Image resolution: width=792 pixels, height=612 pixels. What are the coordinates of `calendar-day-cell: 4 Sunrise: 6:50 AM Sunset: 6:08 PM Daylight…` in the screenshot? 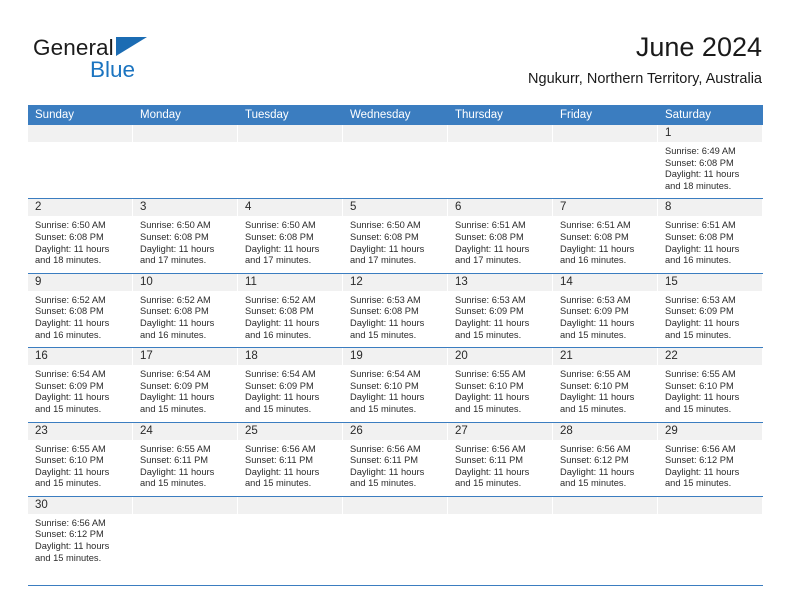 It's located at (290, 236).